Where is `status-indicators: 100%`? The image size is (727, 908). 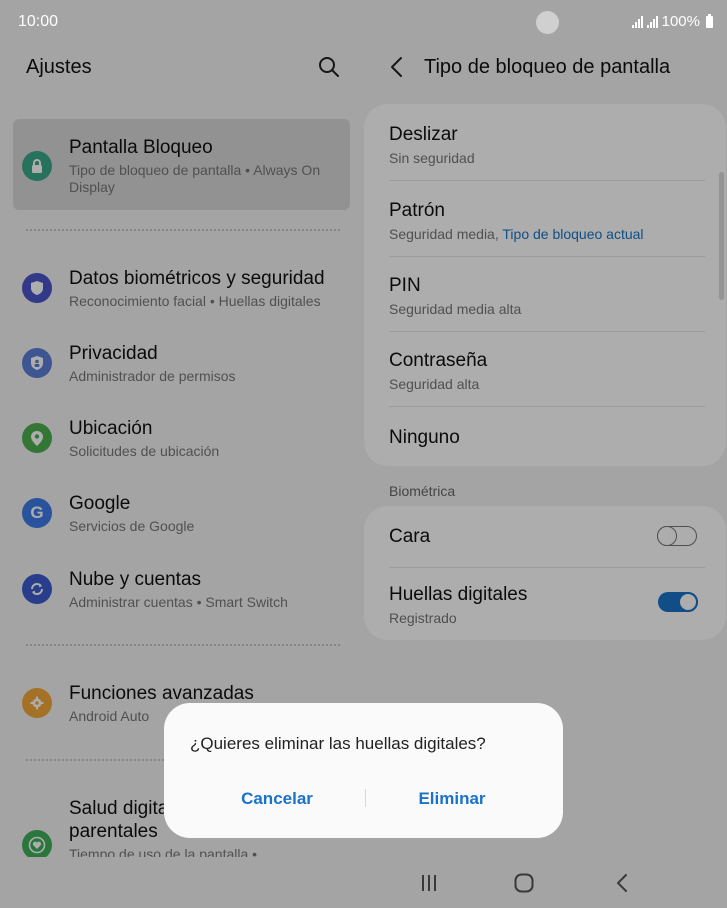
status-indicators: 100% is located at coordinates (672, 21).